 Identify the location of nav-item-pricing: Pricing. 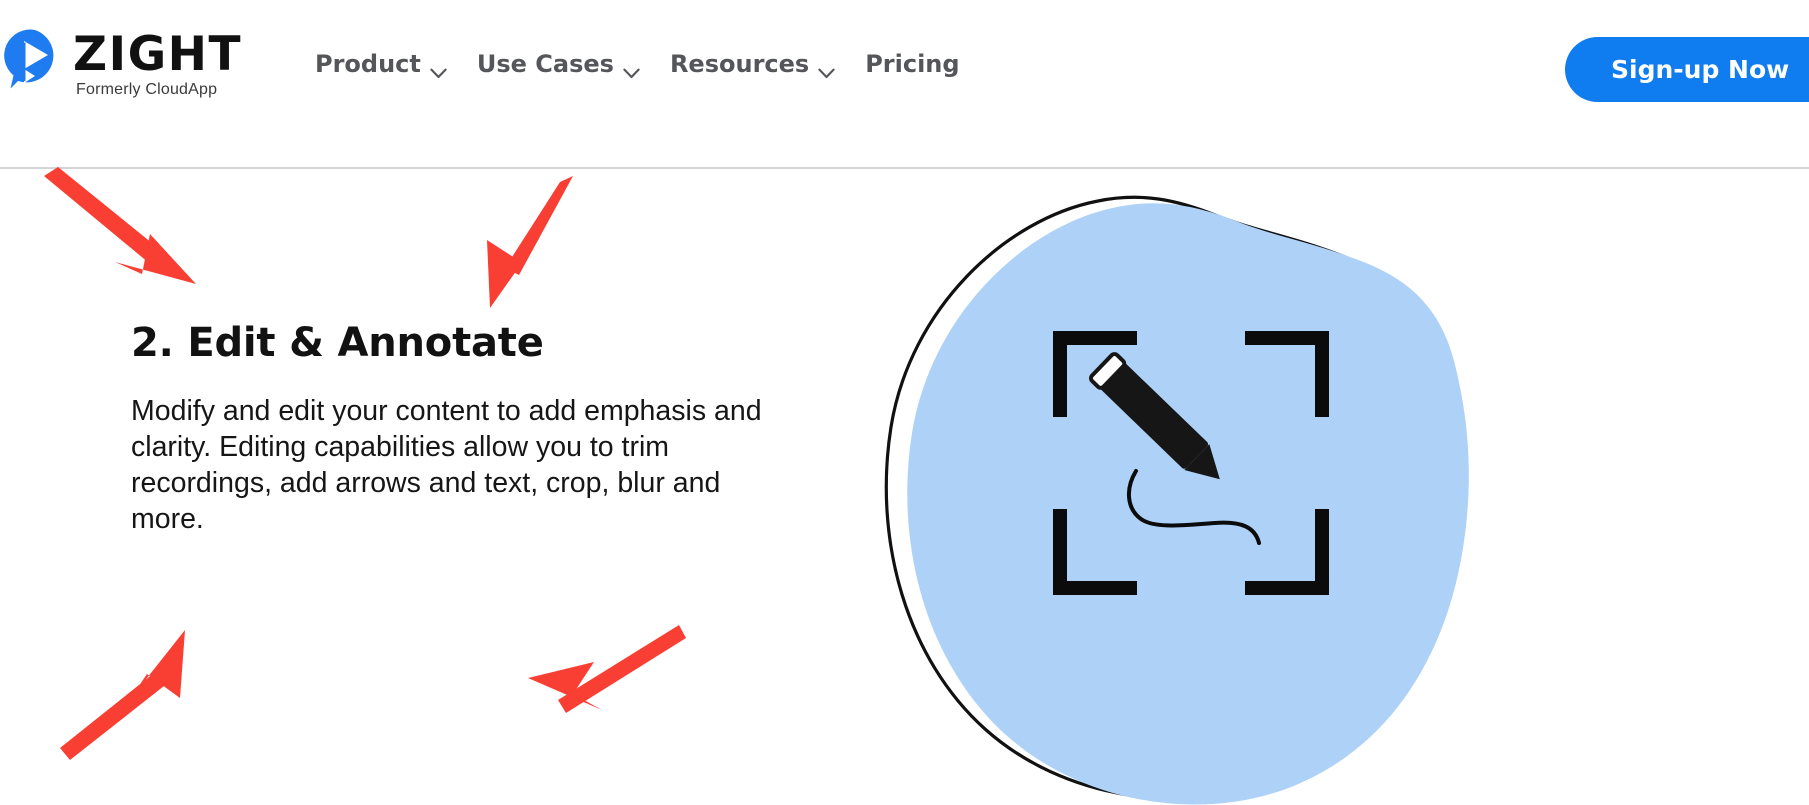
(912, 64).